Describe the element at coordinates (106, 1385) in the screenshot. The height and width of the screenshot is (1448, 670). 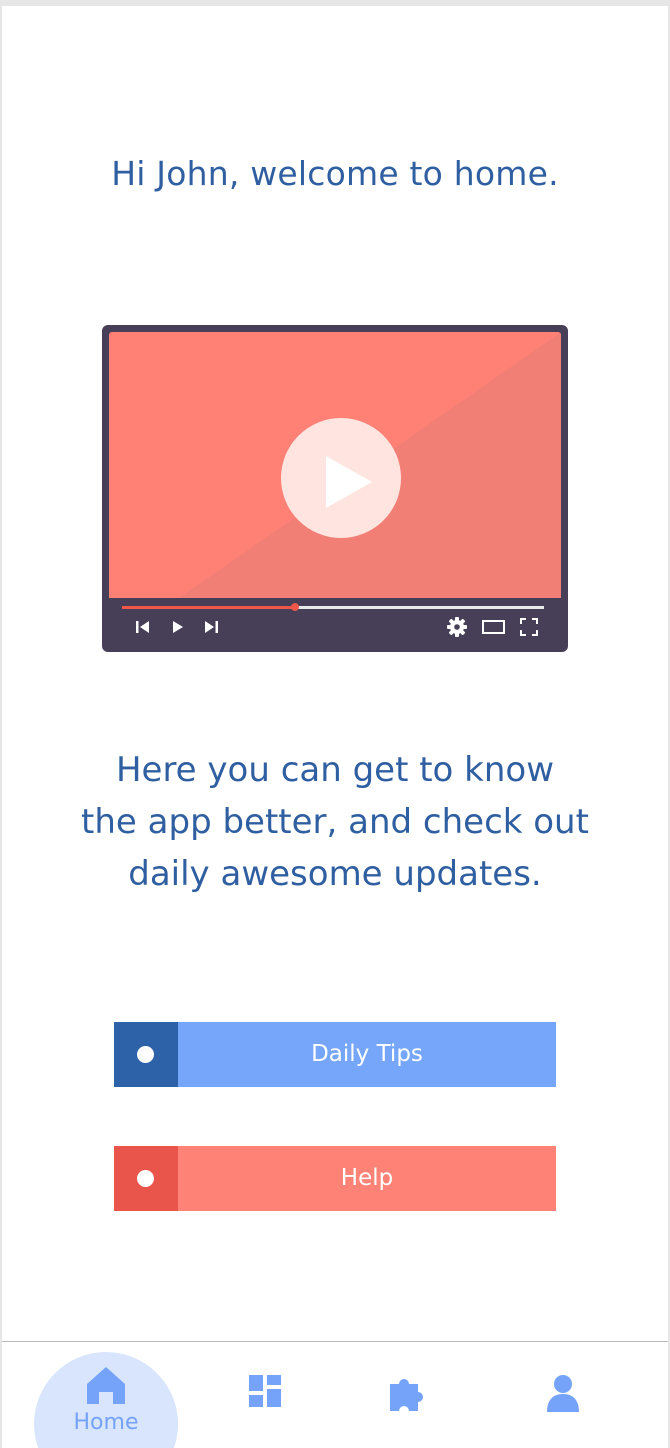
I see `home-icon` at that location.